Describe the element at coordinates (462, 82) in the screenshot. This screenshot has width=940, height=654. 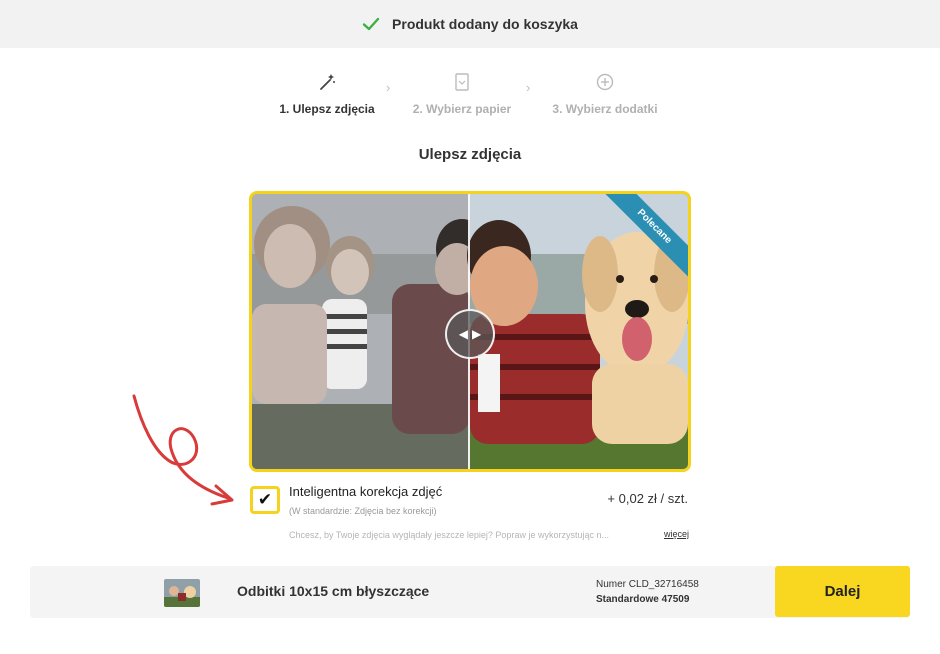
I see `paper-icon` at that location.